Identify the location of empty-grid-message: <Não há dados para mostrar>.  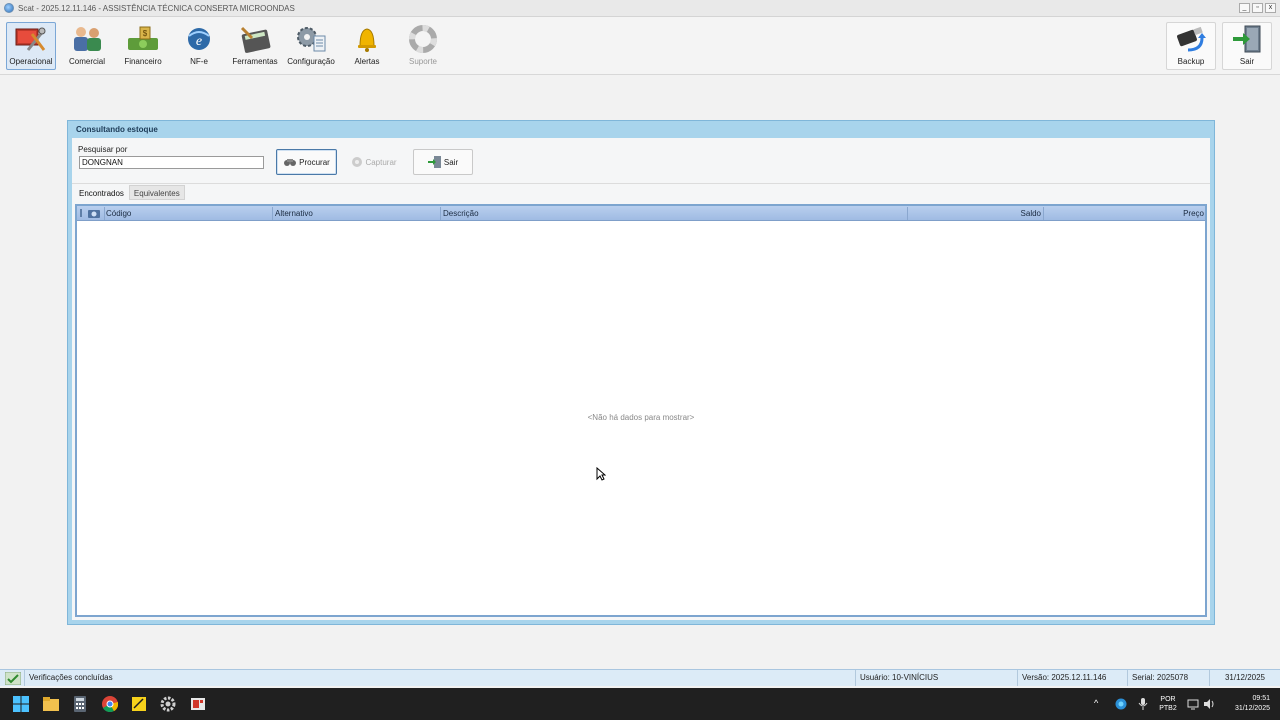
(641, 417).